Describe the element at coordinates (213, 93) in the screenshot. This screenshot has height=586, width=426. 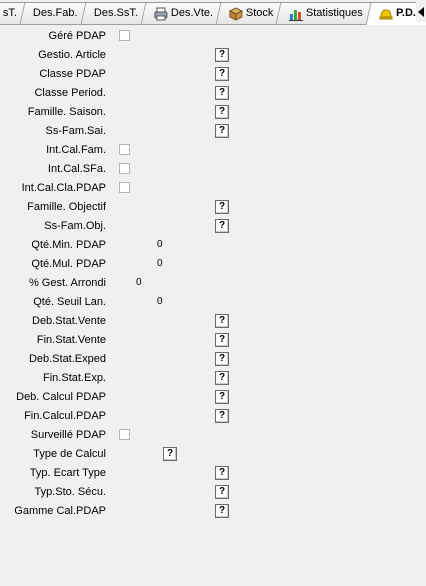
I see `field-row-classe-period: Classe Period.?` at that location.